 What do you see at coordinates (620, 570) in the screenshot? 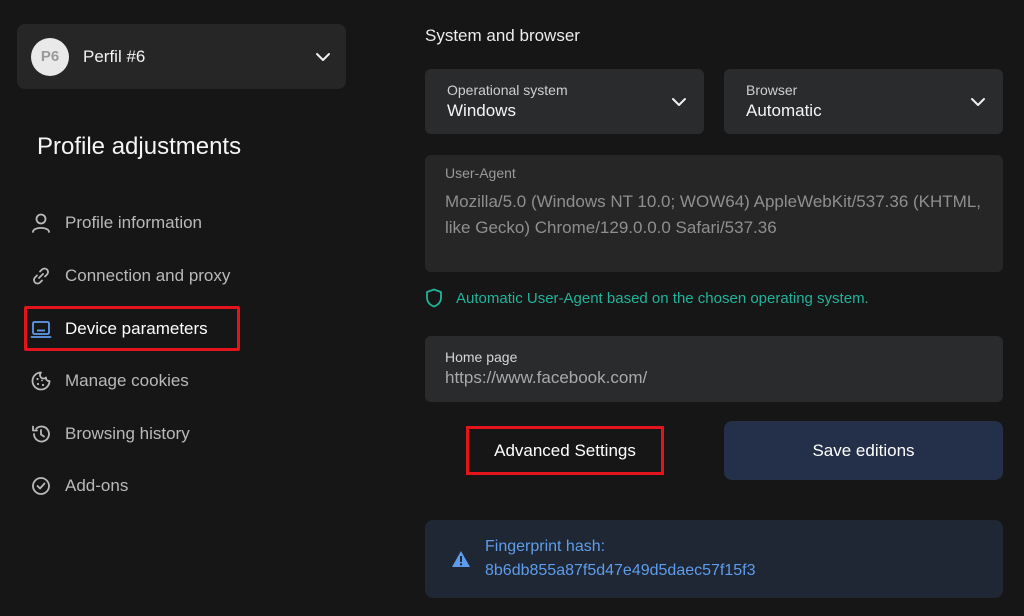
I see `fingerprint-hash: 8b6db855a87f5d47e49d5daec57f15f3` at bounding box center [620, 570].